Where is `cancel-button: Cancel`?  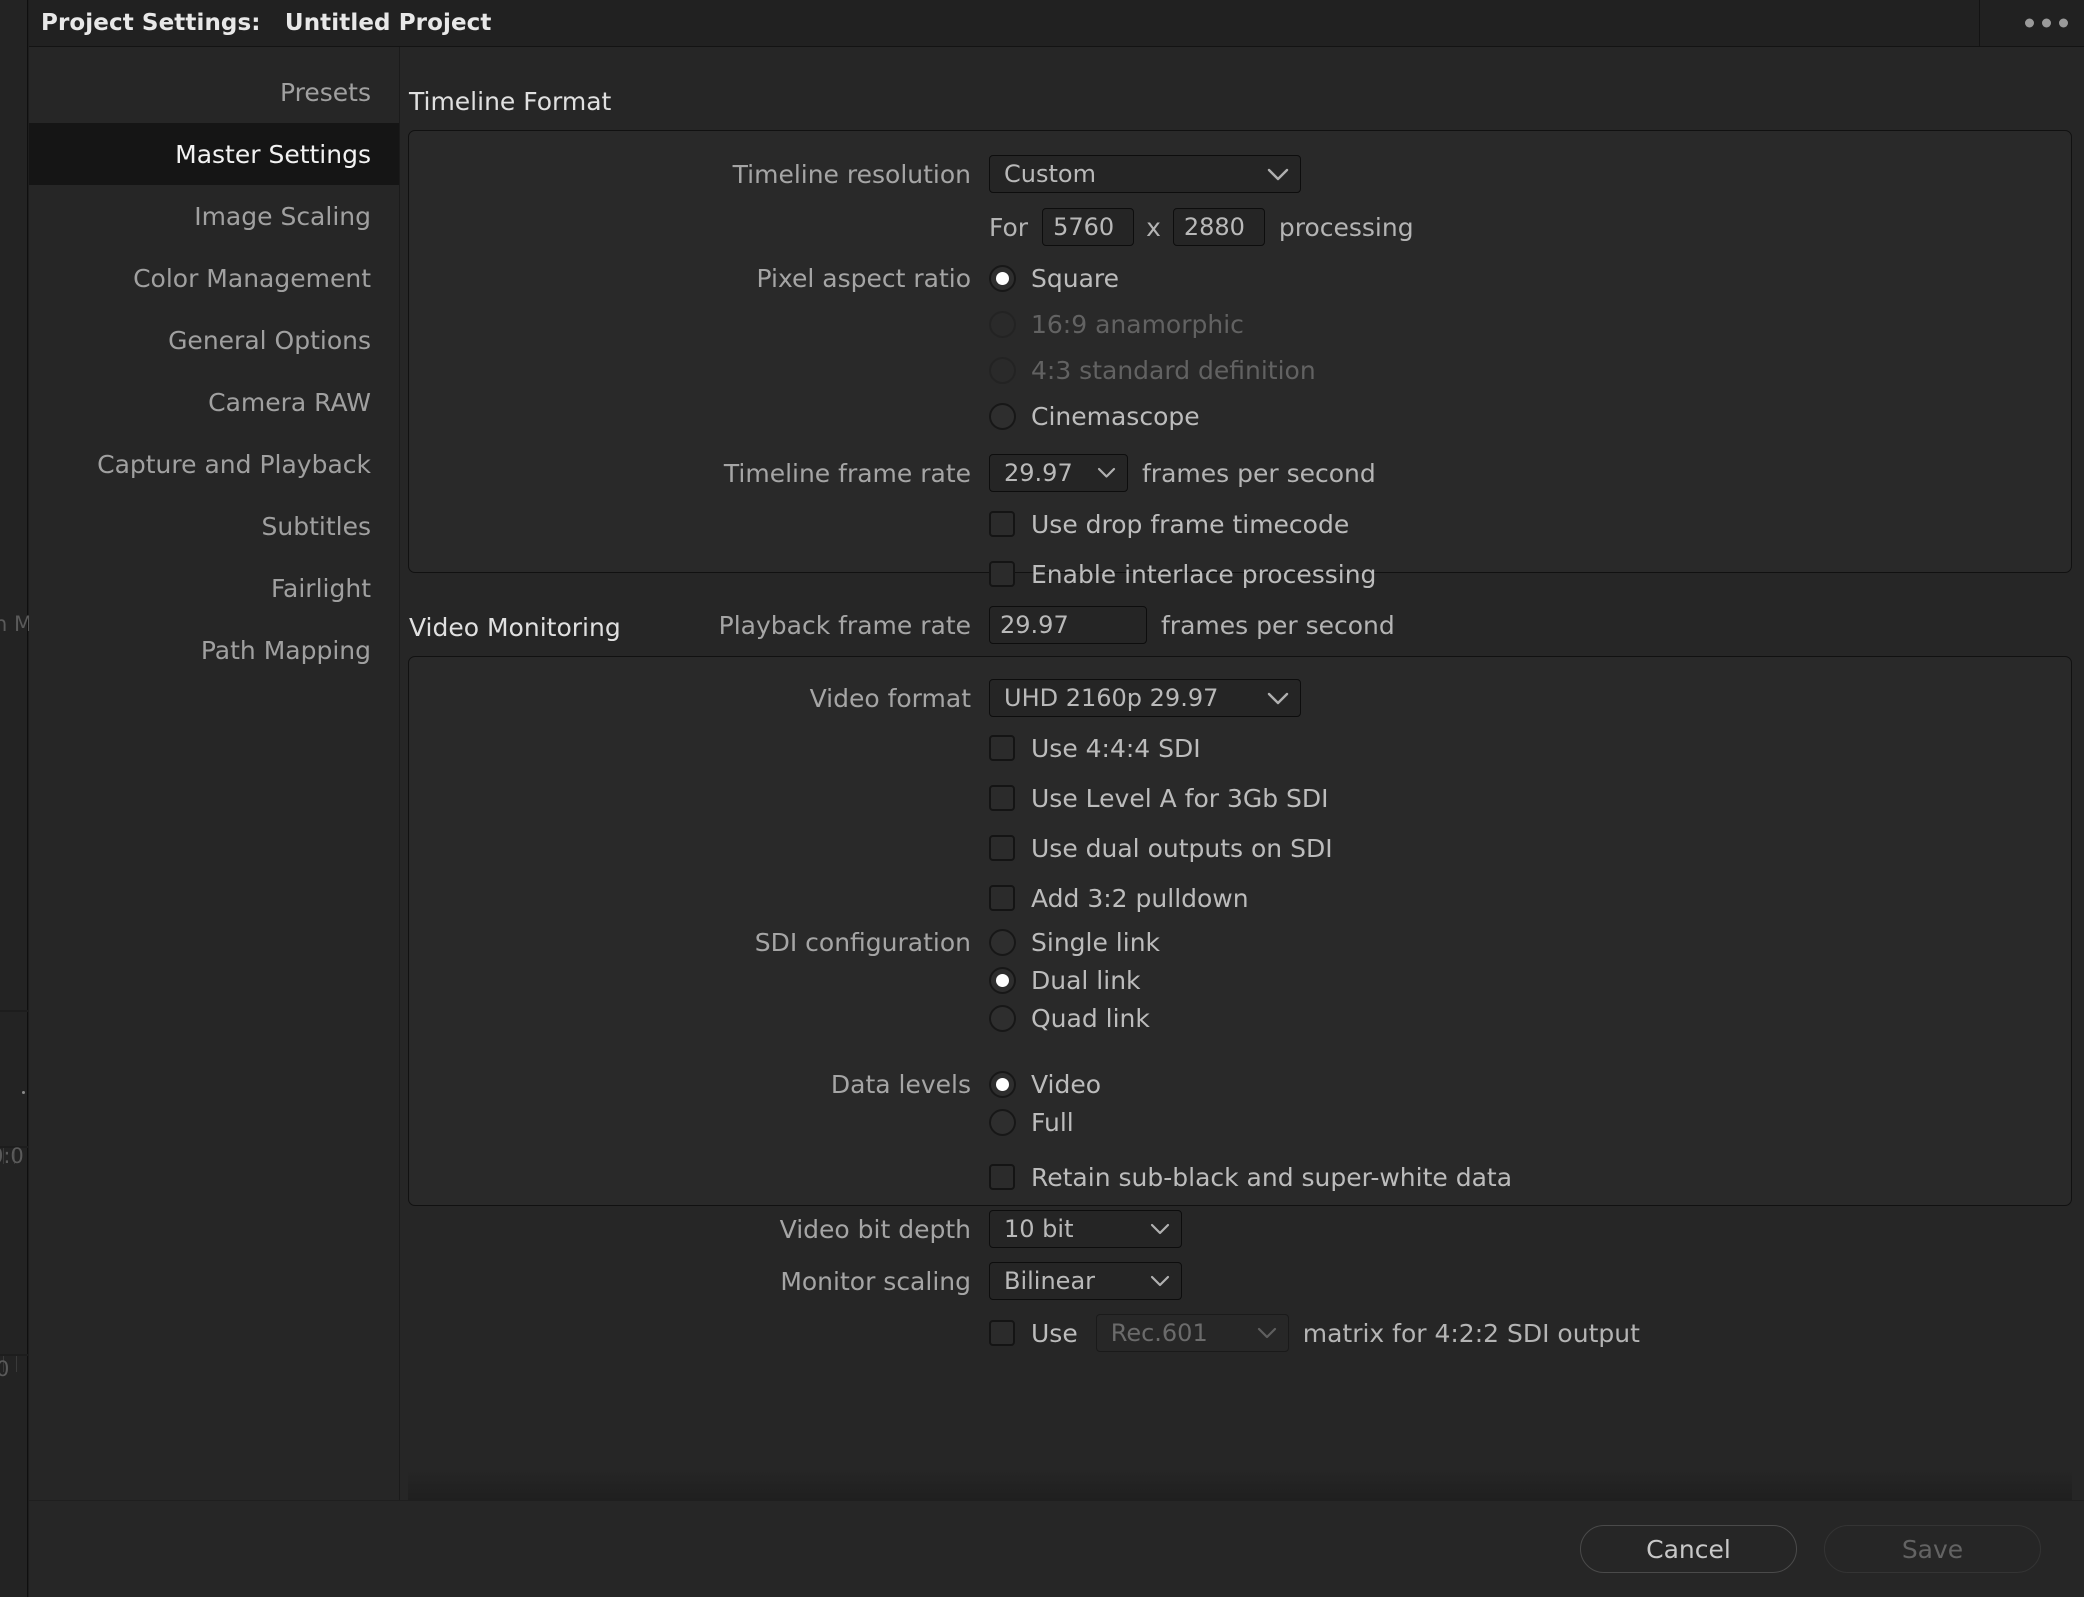 cancel-button: Cancel is located at coordinates (1688, 1549).